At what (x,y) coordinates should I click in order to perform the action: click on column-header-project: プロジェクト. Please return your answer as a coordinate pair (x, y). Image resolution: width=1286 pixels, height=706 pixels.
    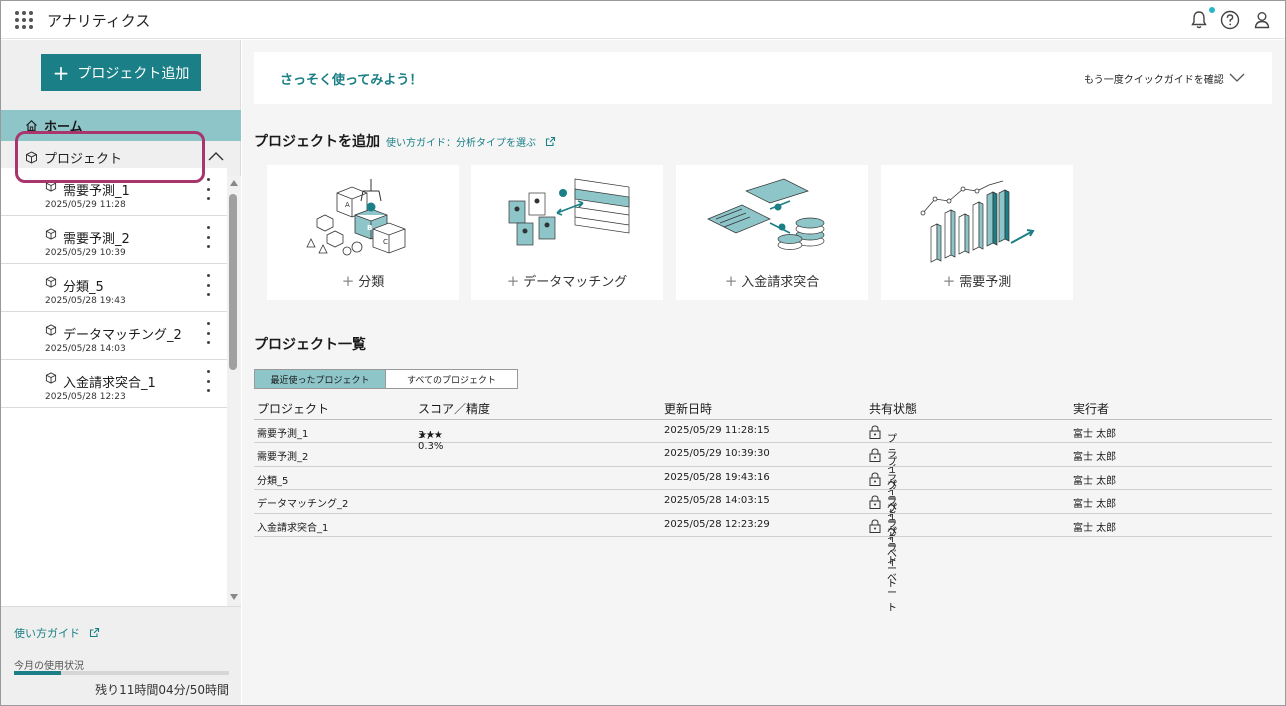
    Looking at the image, I should click on (293, 408).